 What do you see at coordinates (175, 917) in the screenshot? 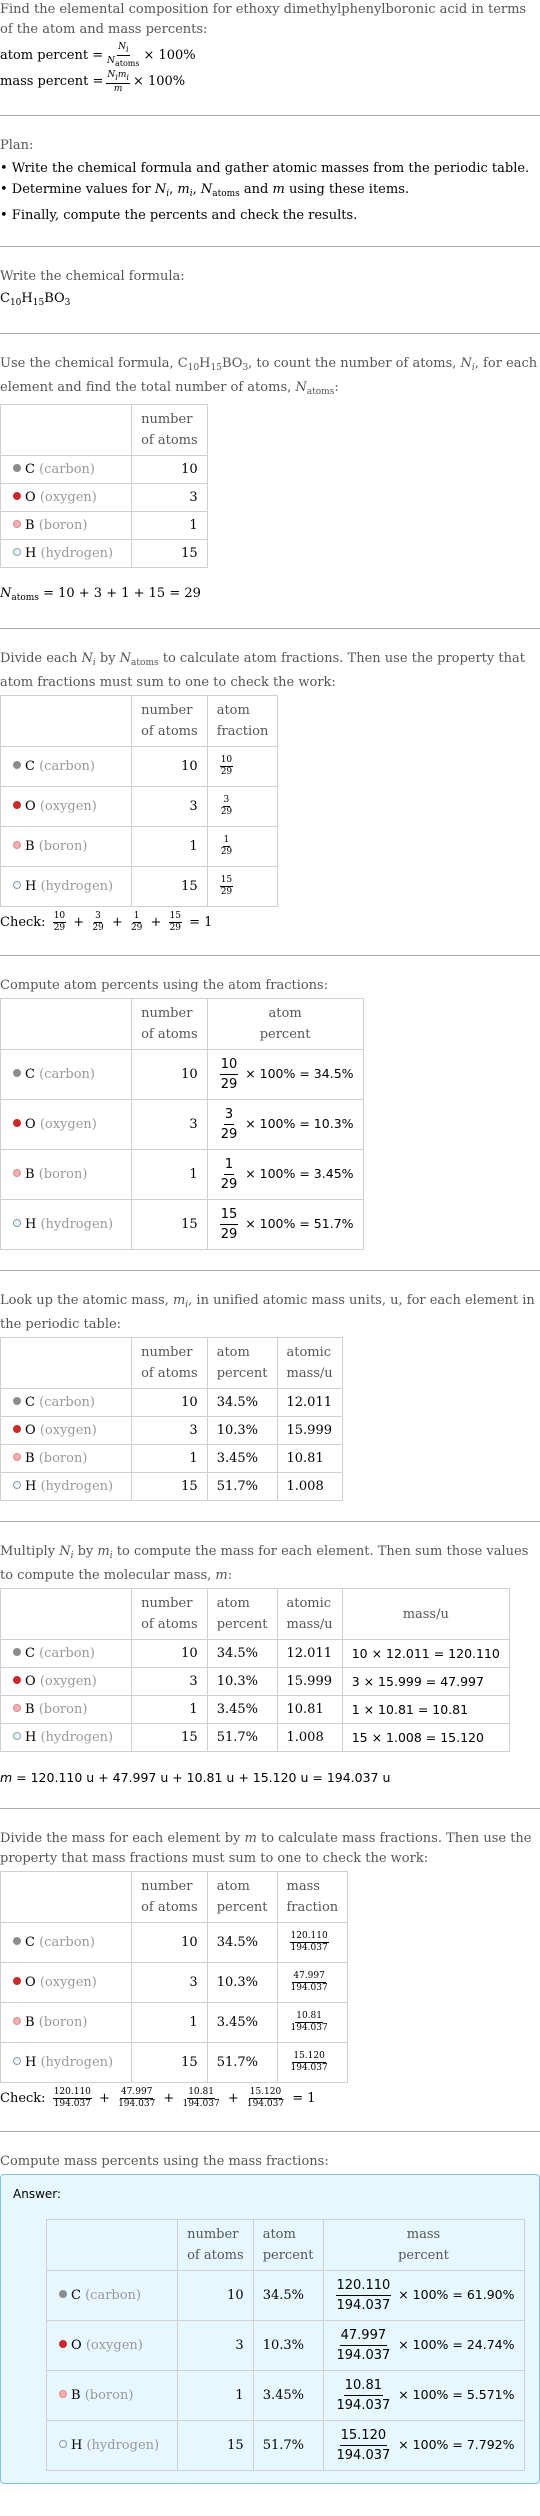
I see `numerator: 15` at bounding box center [175, 917].